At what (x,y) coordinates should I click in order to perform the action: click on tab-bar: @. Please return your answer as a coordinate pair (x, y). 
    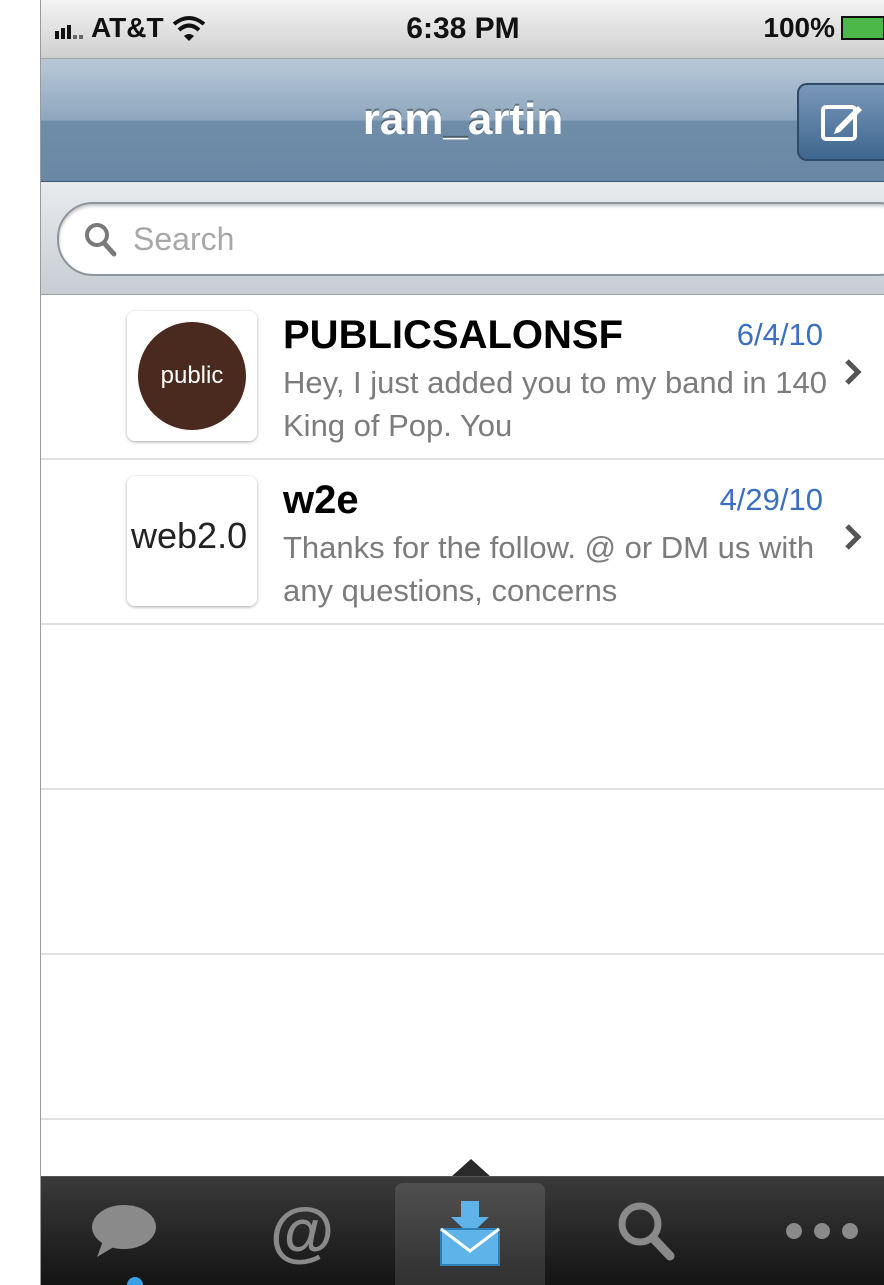
    Looking at the image, I should click on (462, 1230).